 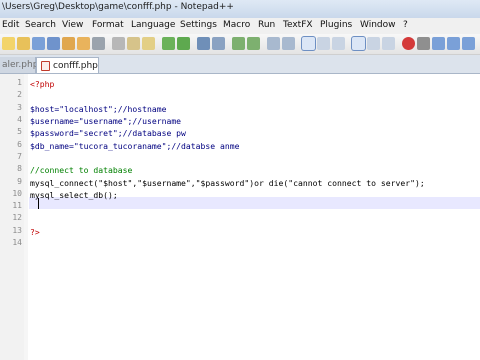 What do you see at coordinates (108, 25) in the screenshot?
I see `menu-format: Format` at bounding box center [108, 25].